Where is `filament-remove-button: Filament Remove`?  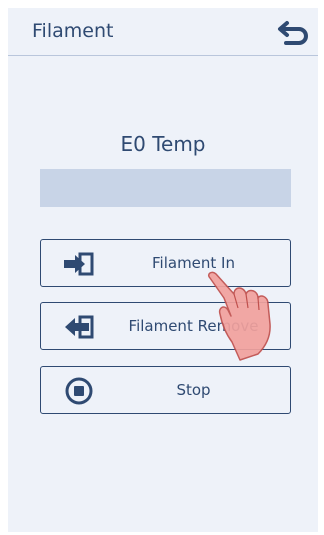
filament-remove-button: Filament Remove is located at coordinates (165, 326).